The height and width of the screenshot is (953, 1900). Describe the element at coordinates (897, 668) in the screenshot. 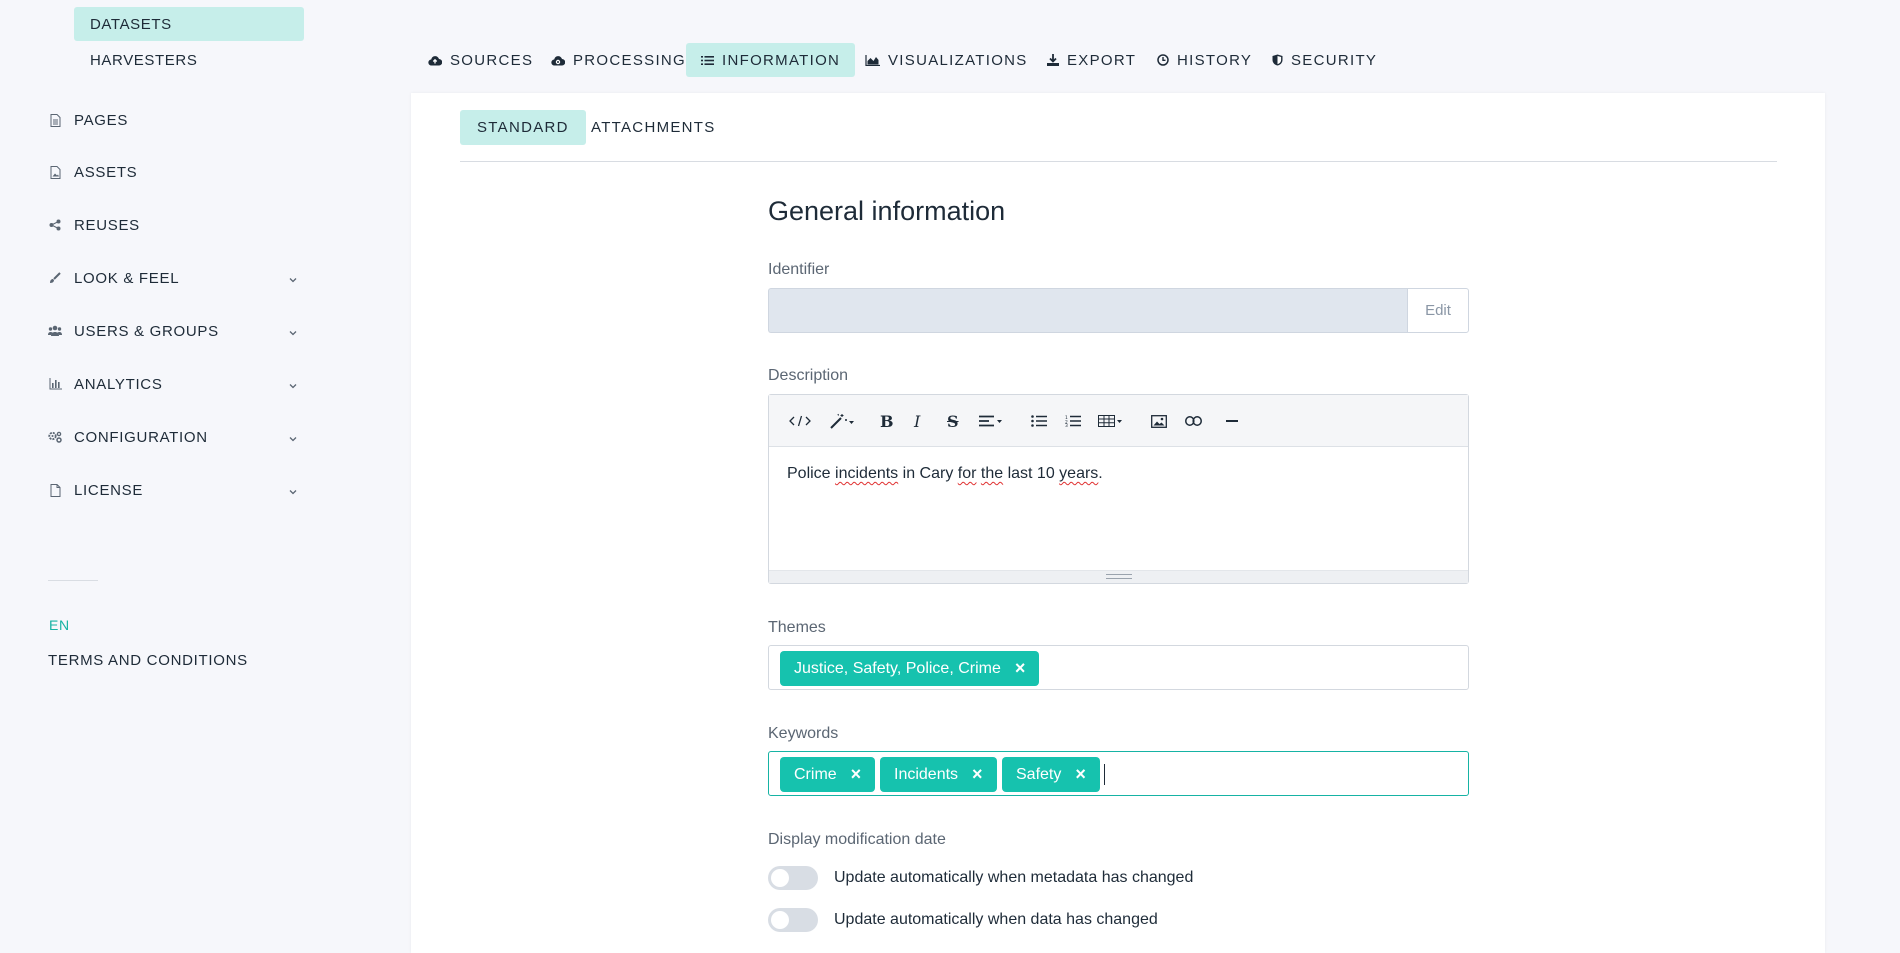

I see `tag-label: Justice, Safety, Police, Crime` at that location.